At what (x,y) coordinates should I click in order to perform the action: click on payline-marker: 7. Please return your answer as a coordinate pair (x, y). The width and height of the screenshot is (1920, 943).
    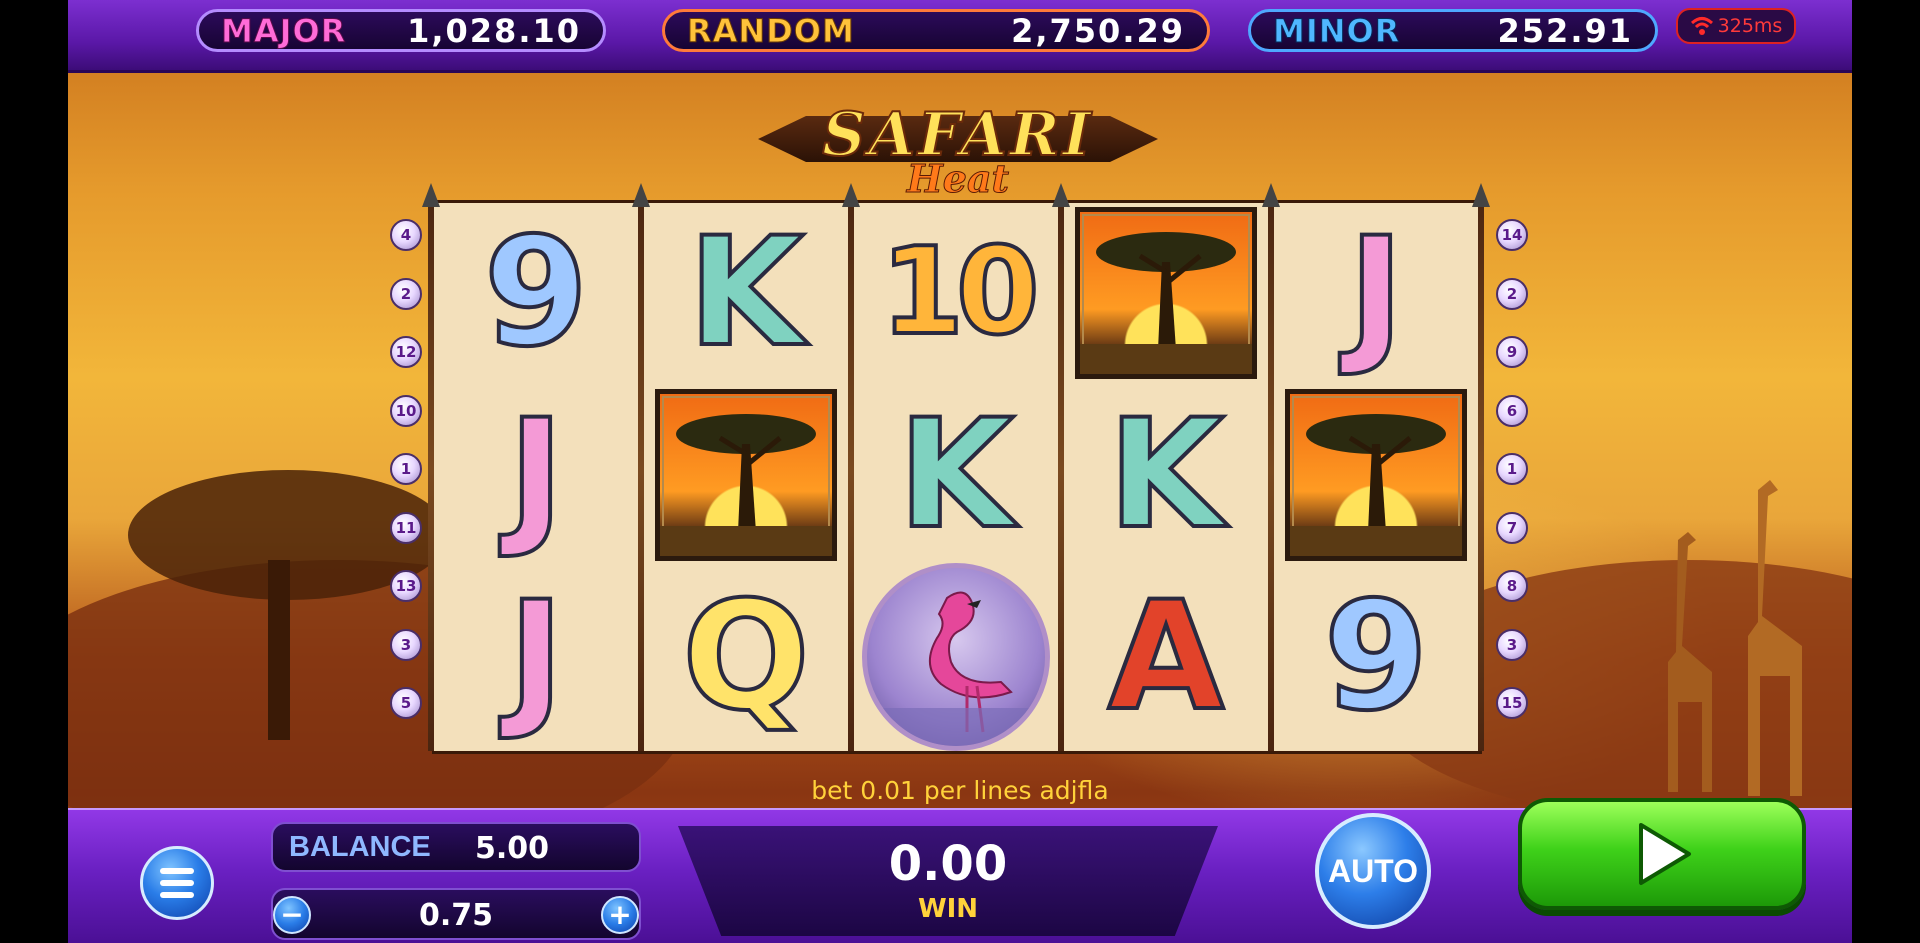
    Looking at the image, I should click on (1512, 527).